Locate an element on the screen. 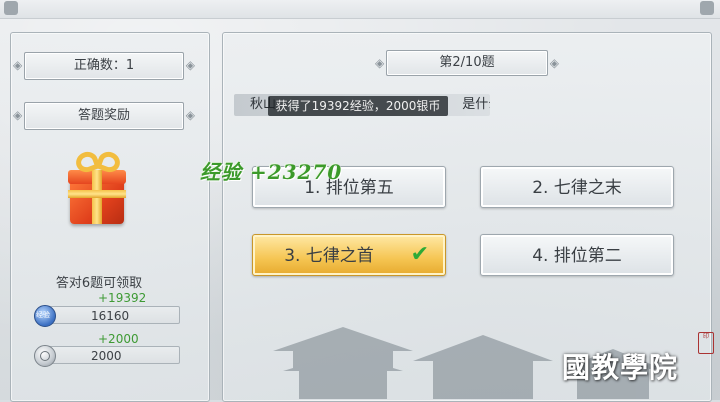 The image size is (720, 402). exp-gain-popup: 经验 +23270 is located at coordinates (271, 172).